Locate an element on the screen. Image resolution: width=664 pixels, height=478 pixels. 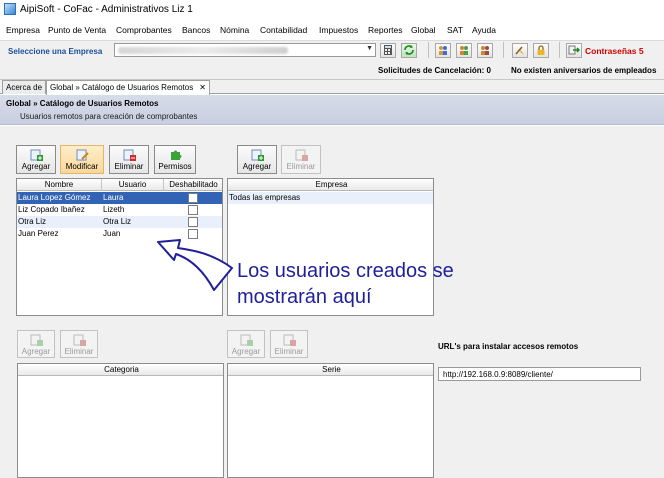
menu-comprobantes: Comprobantes is located at coordinates (144, 30).